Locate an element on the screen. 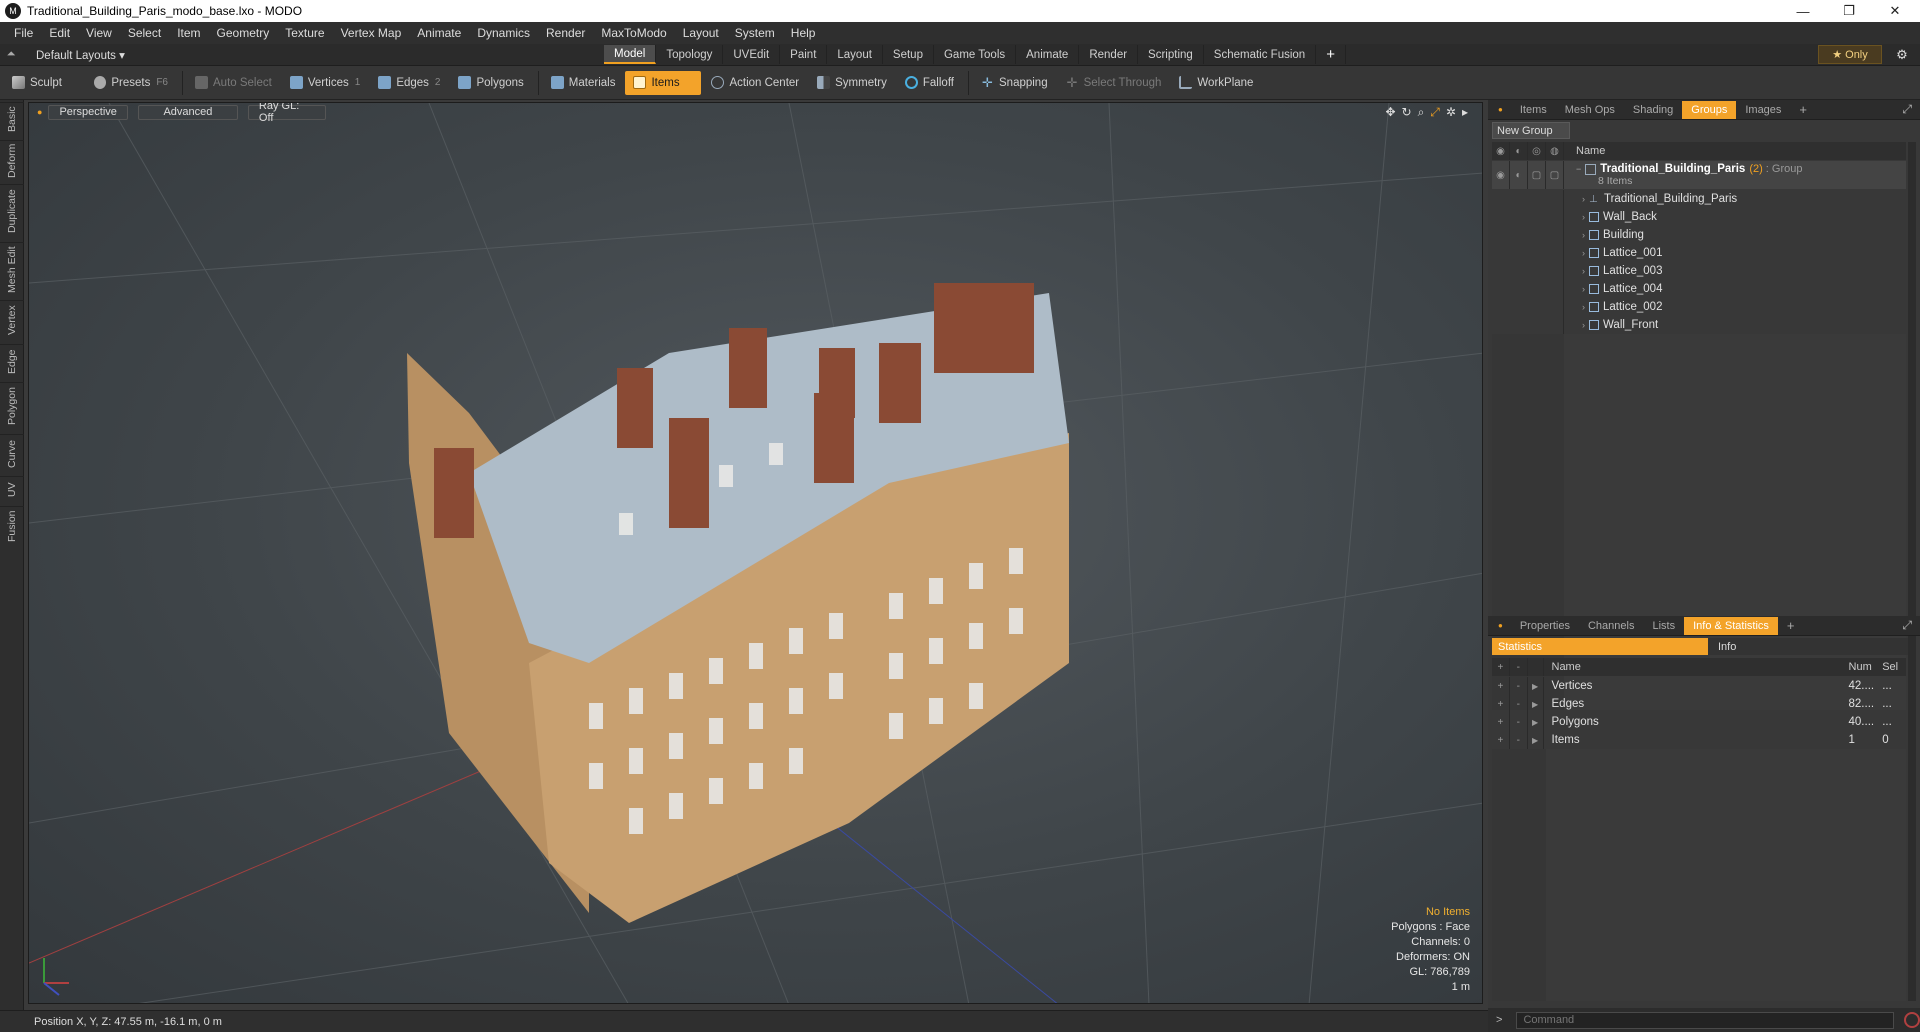  rotate-icon: ↻ is located at coordinates (1407, 112).